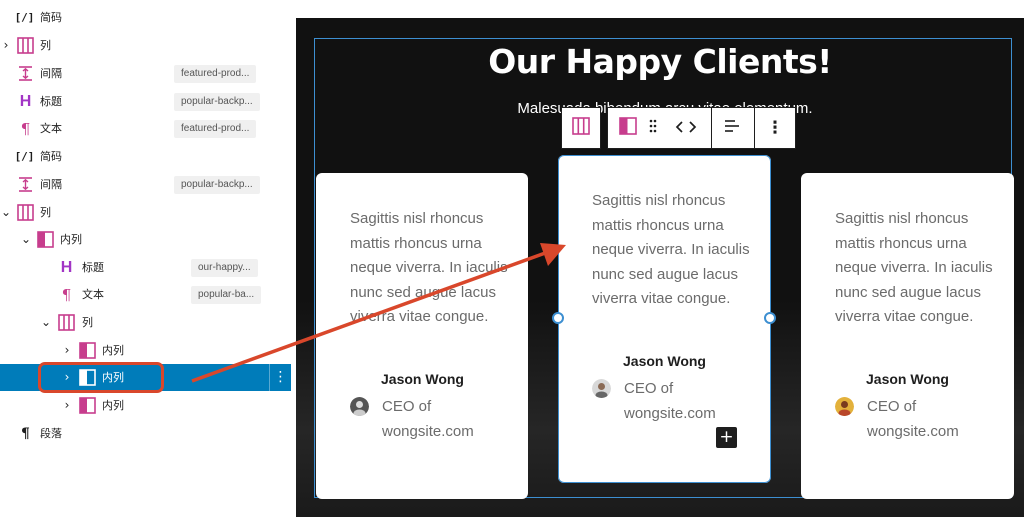 This screenshot has height=517, width=1024. I want to click on resize-handle-left, so click(558, 318).